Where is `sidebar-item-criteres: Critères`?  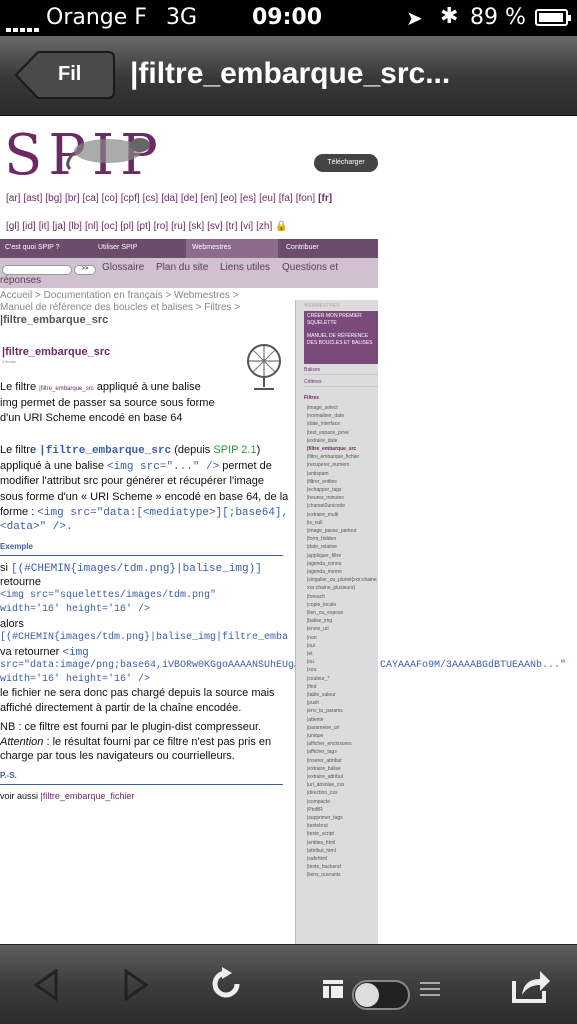
sidebar-item-criteres: Critères is located at coordinates (341, 382).